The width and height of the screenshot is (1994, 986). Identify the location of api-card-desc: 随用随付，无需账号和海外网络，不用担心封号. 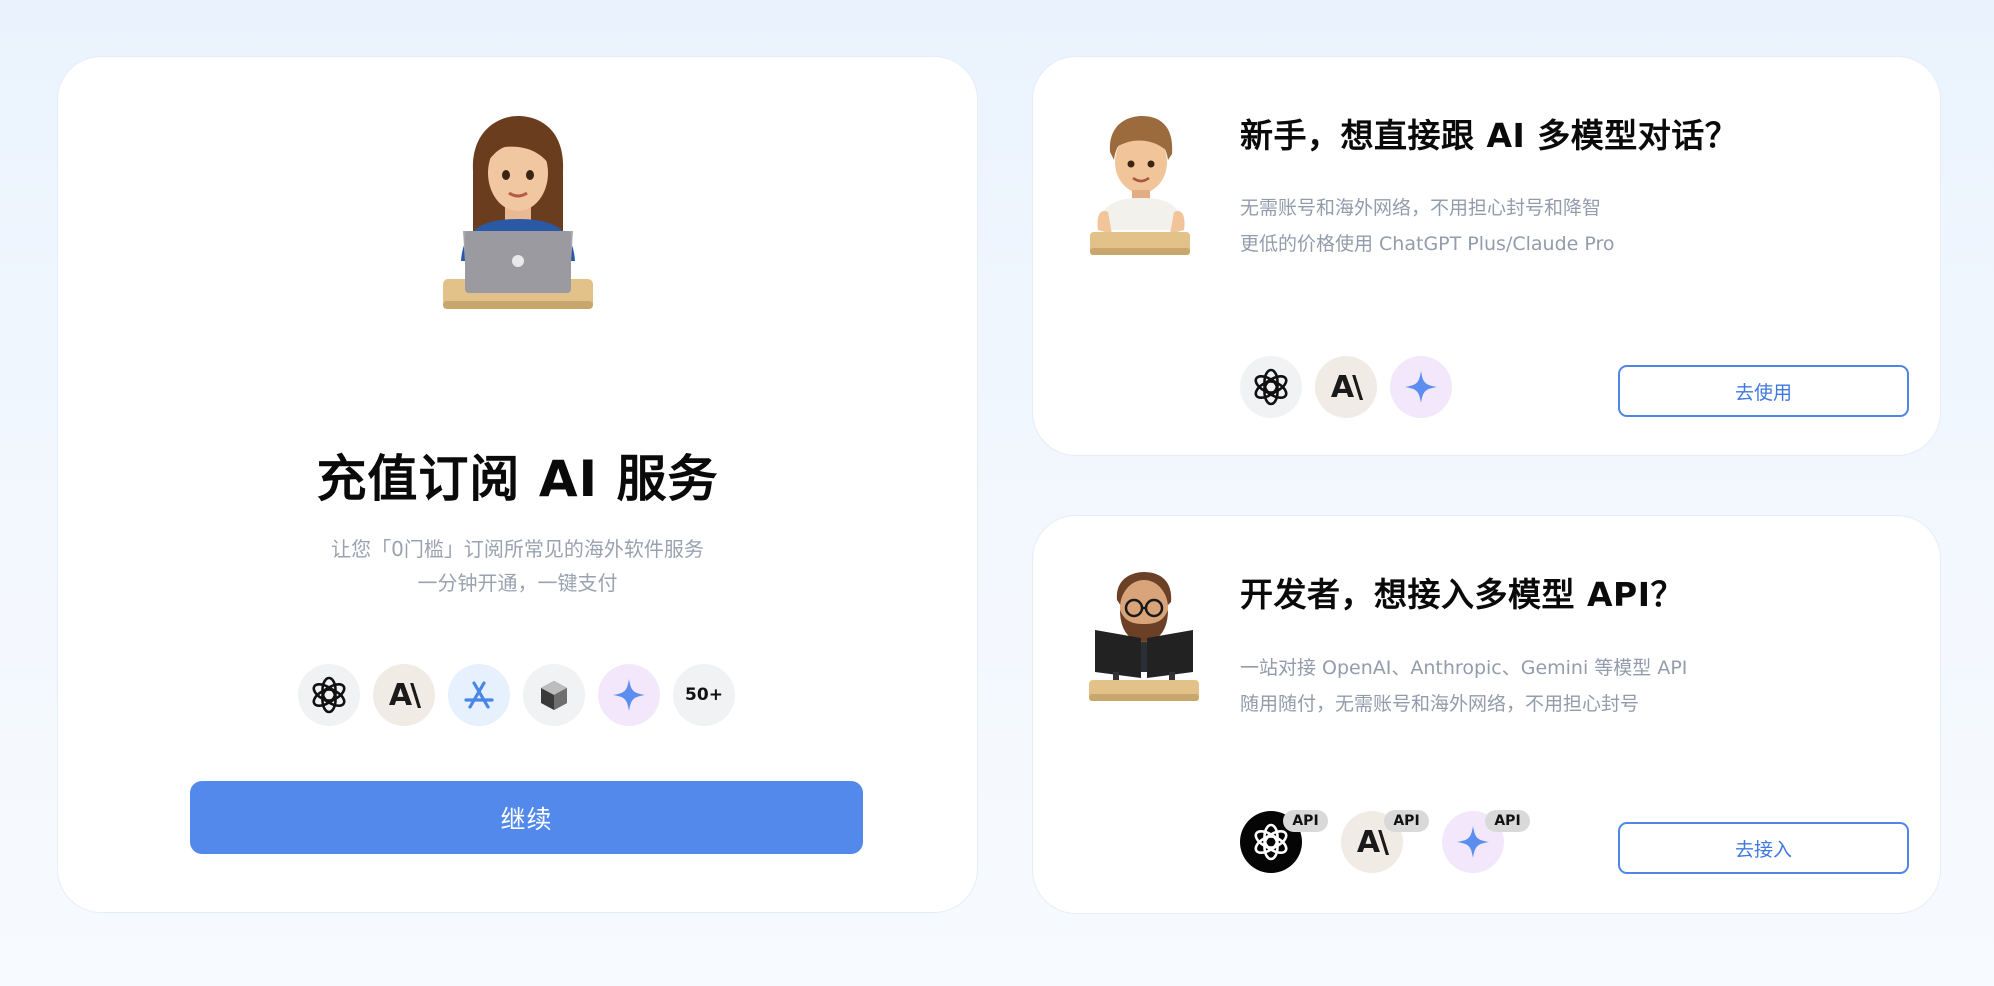
(1440, 704).